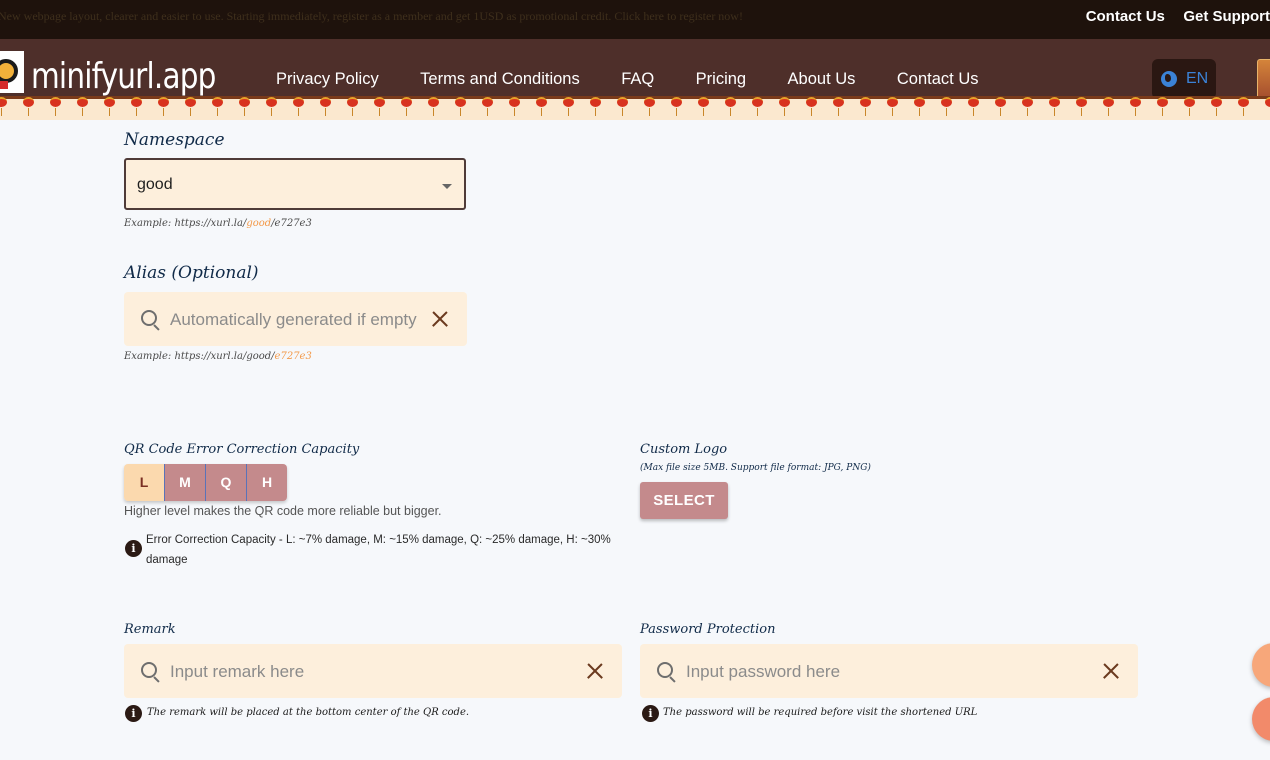 This screenshot has width=1270, height=760. I want to click on chevron-down-icon, so click(447, 186).